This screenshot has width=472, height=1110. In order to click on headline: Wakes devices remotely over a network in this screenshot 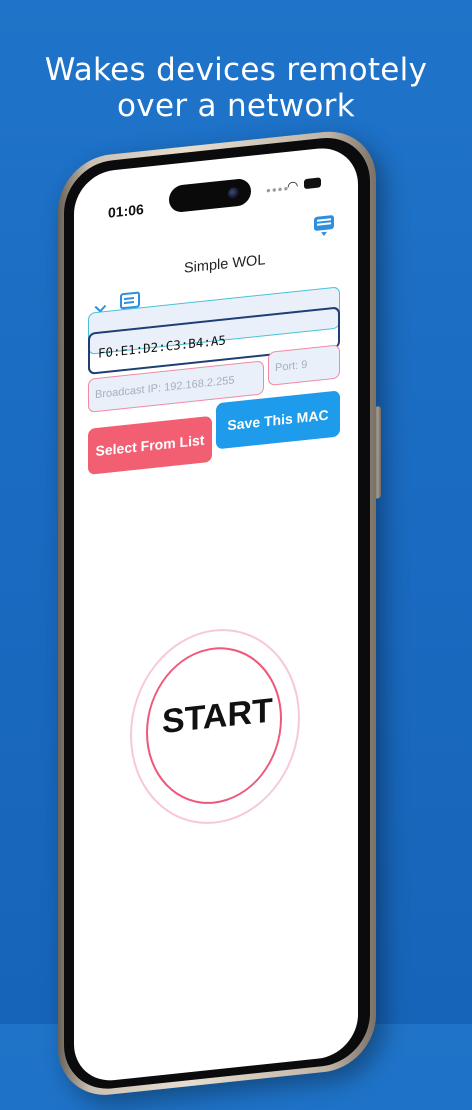, I will do `click(236, 88)`.